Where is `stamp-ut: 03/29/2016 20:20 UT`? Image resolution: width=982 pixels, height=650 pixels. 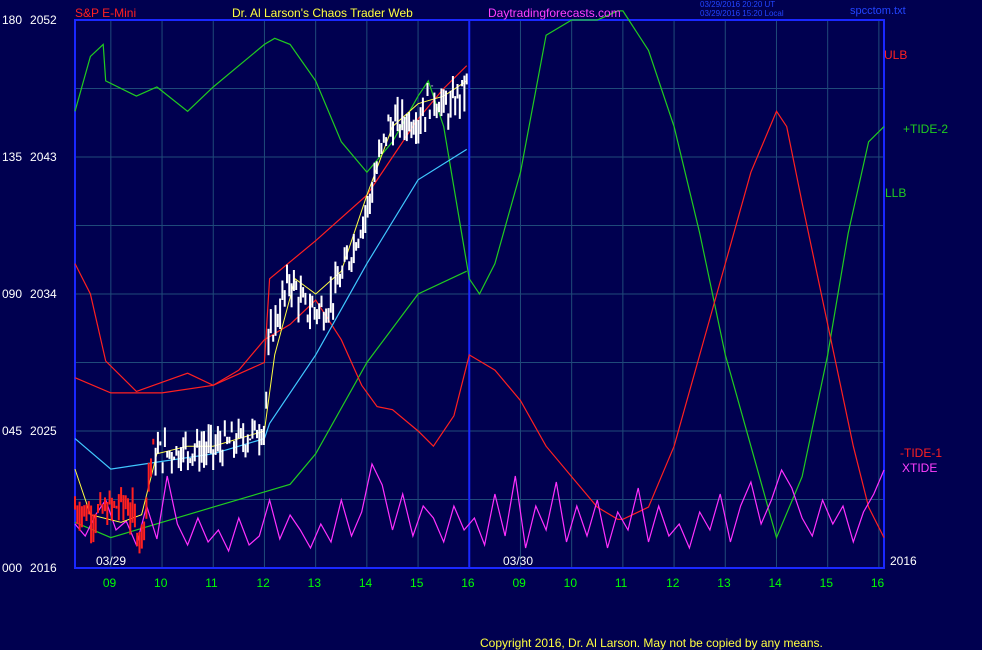
stamp-ut: 03/29/2016 20:20 UT is located at coordinates (738, 4).